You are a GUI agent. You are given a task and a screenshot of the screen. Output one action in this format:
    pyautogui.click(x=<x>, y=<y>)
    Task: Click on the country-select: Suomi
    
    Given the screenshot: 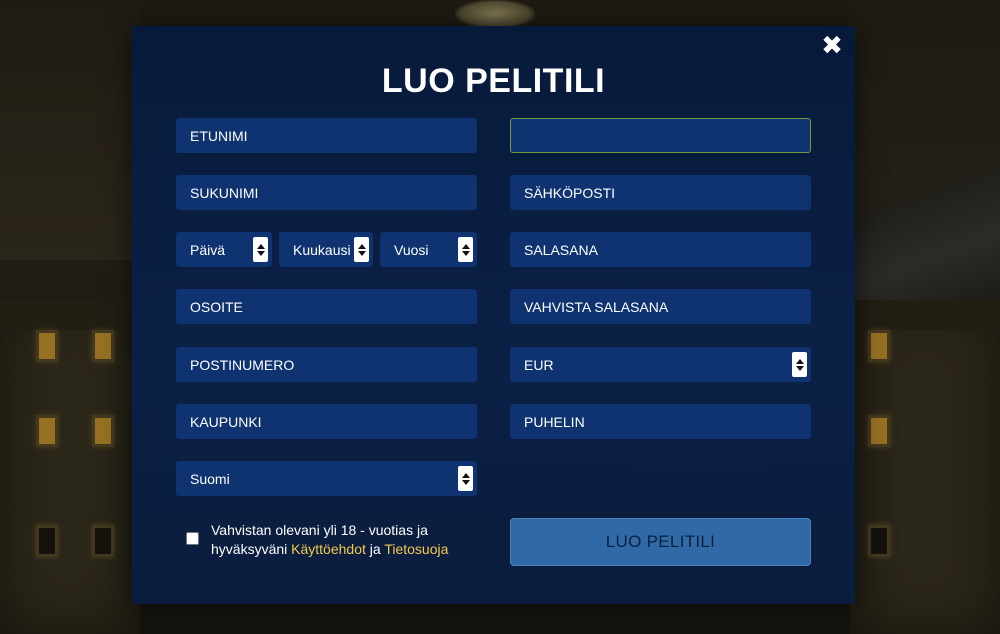 What is the action you would take?
    pyautogui.click(x=326, y=478)
    